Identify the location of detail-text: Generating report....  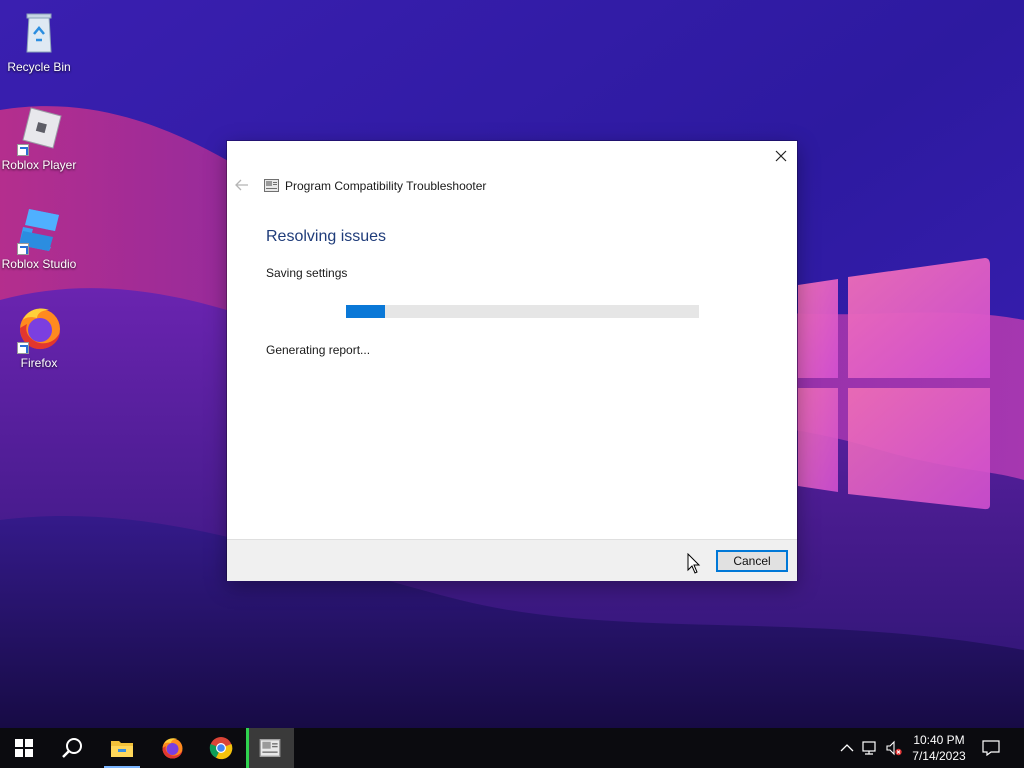
(318, 350).